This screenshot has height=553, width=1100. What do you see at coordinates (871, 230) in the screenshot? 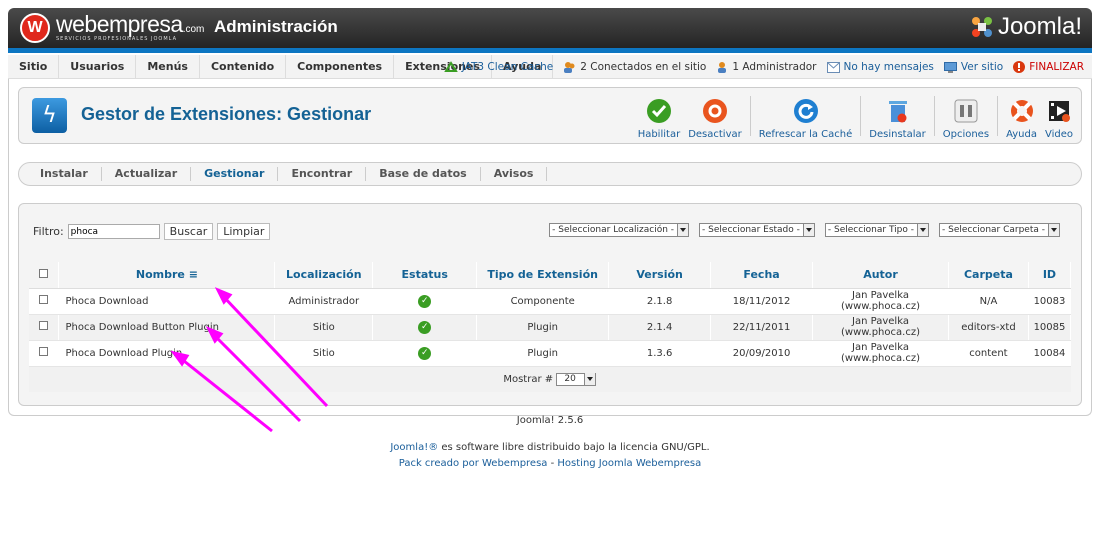
I see `type-select-value: - Seleccionar Tipo -` at bounding box center [871, 230].